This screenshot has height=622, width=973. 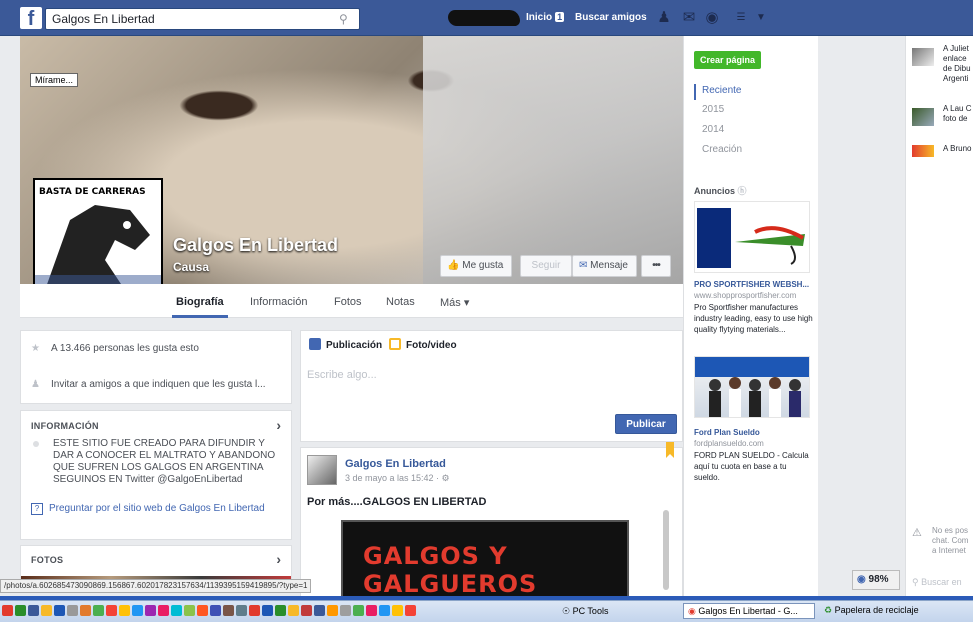 I want to click on ad-url-ford: fordplansueldo.com, so click(x=729, y=443).